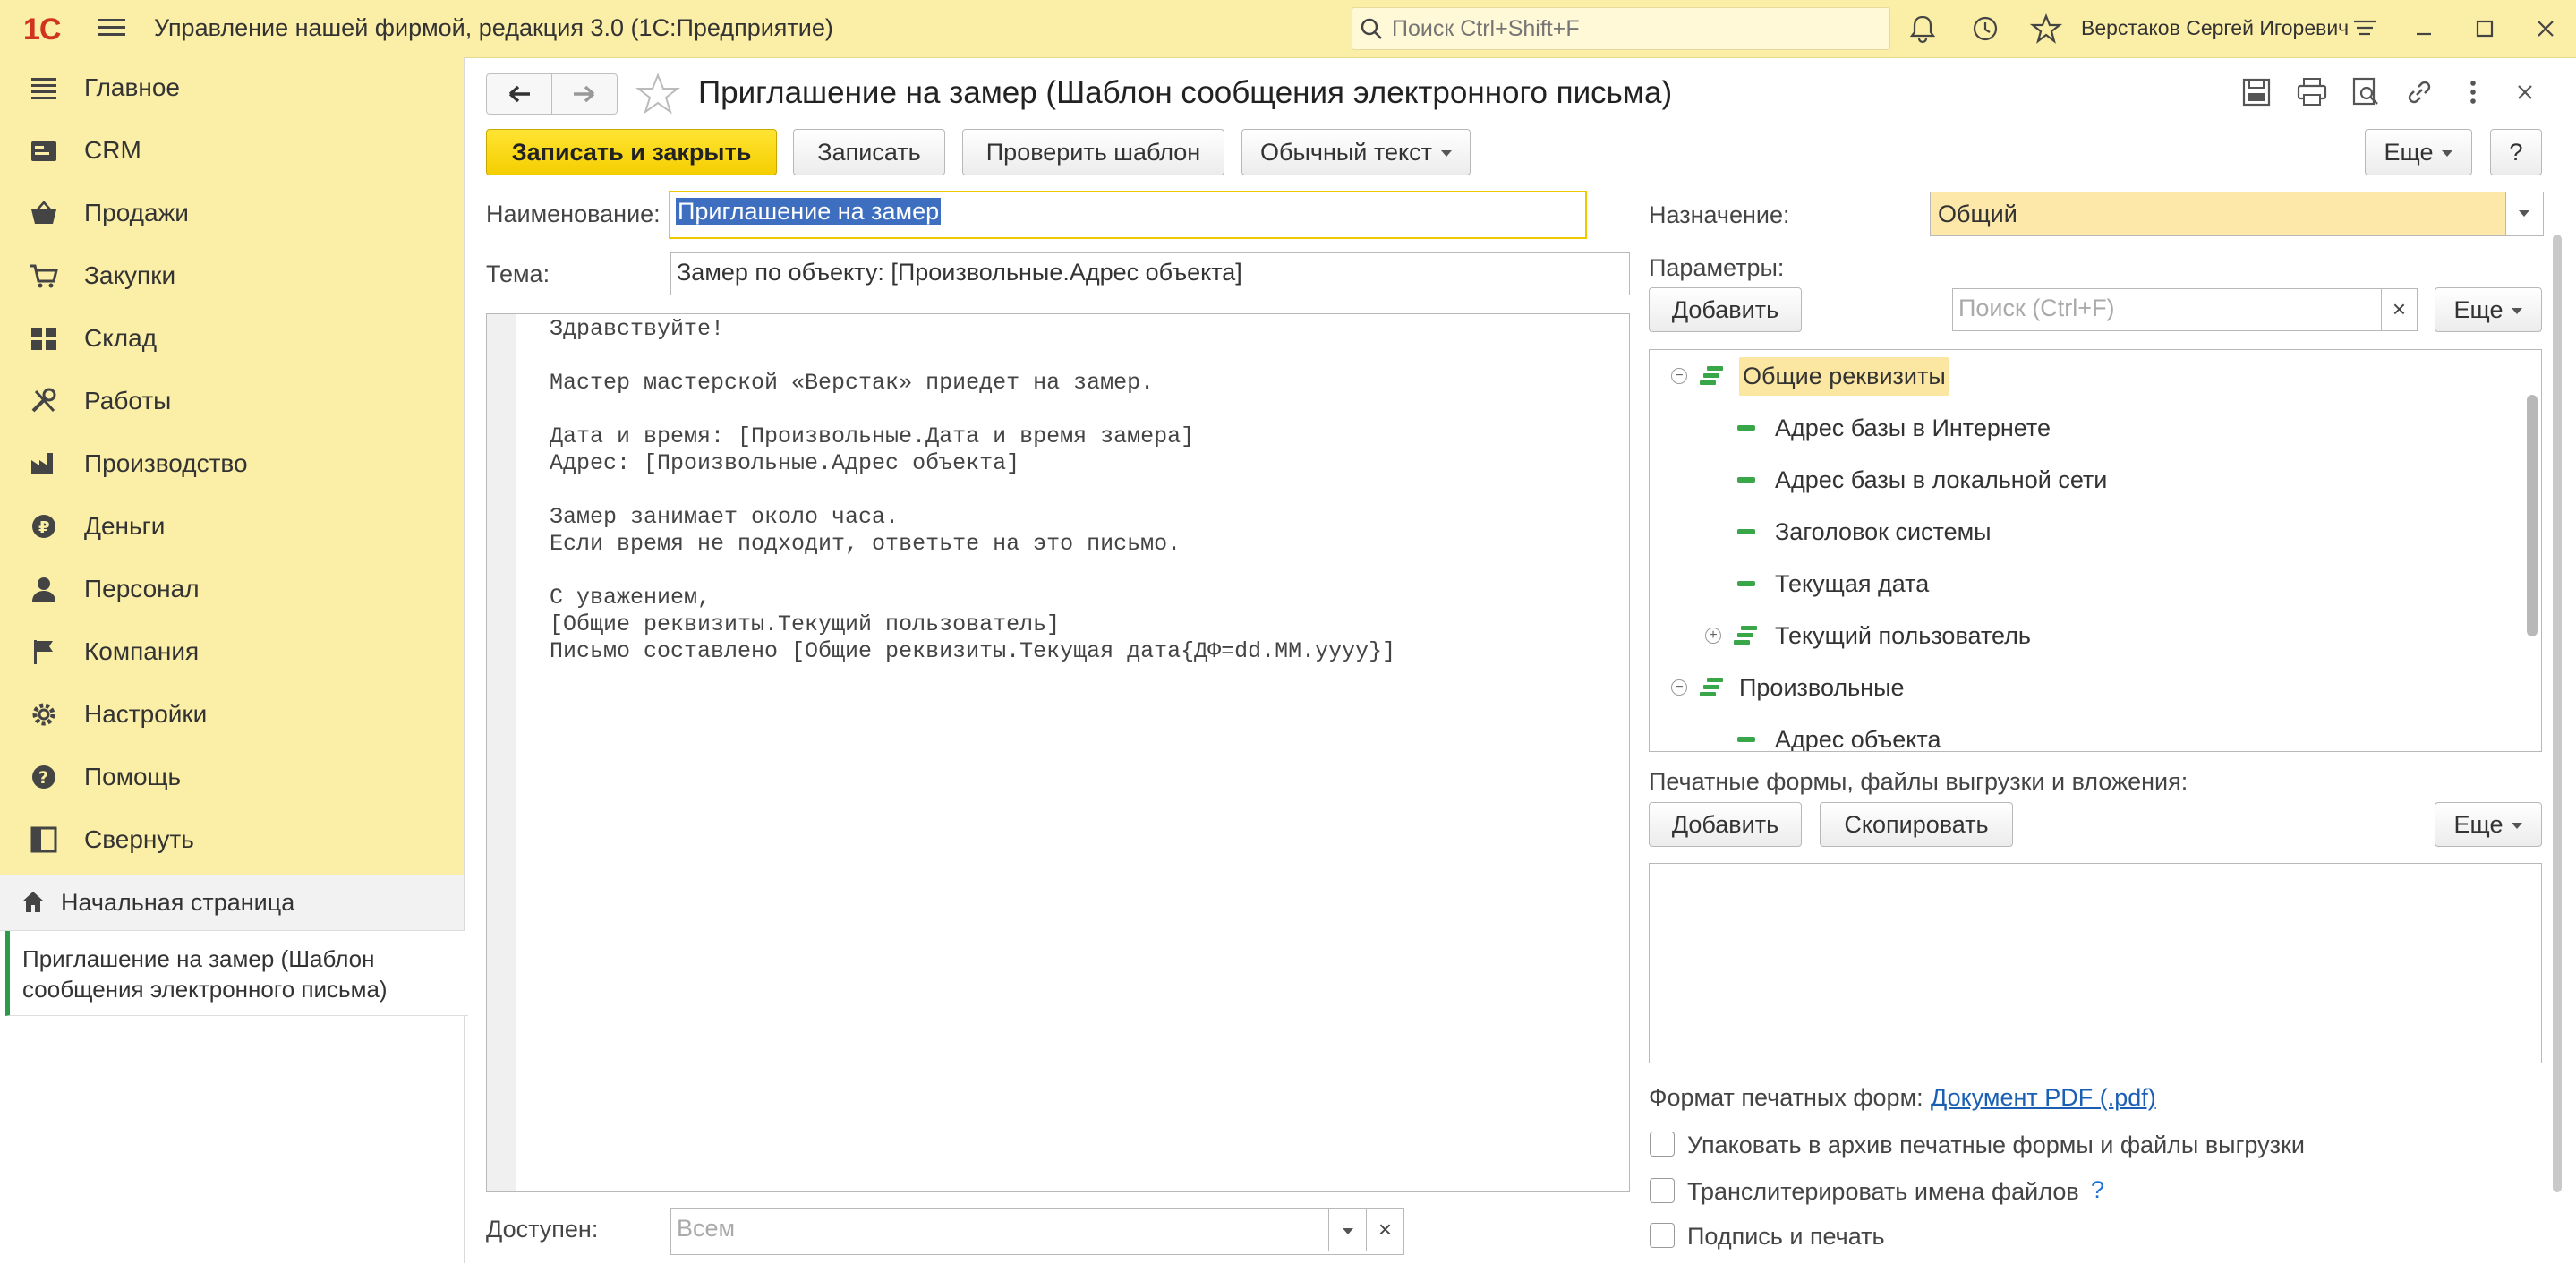 This screenshot has width=2576, height=1264. Describe the element at coordinates (232, 839) in the screenshot. I see `sidebar-item-collapse: Свернуть` at that location.